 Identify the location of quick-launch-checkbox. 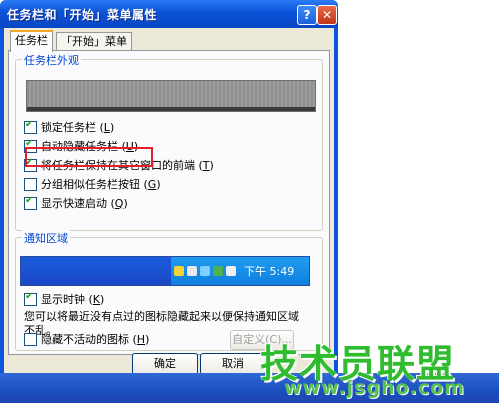
(30, 202).